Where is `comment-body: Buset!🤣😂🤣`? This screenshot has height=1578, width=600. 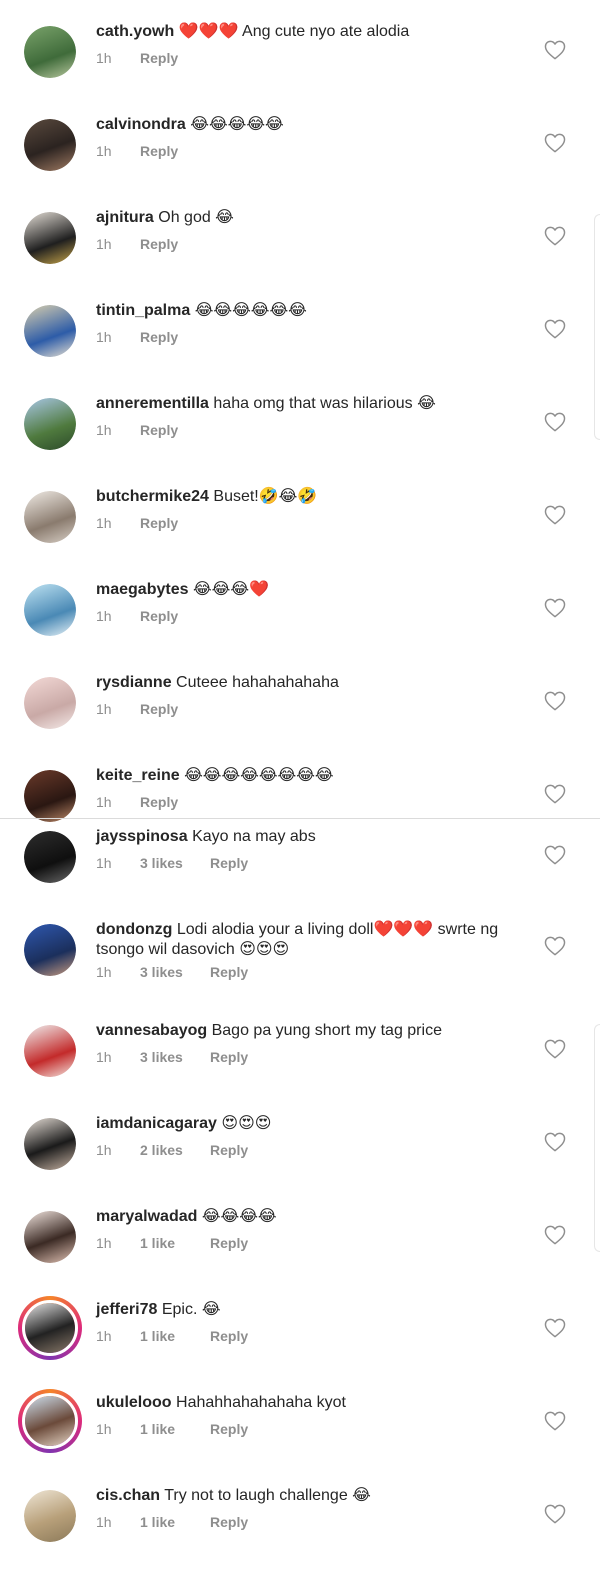
comment-body: Buset!🤣😂🤣 is located at coordinates (265, 496).